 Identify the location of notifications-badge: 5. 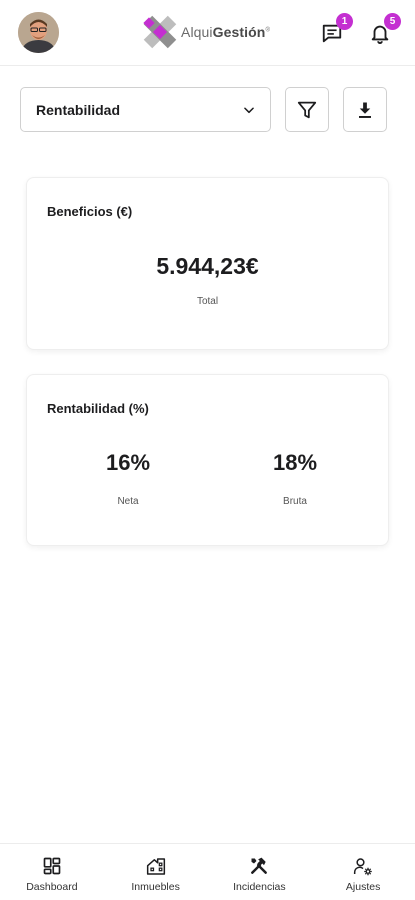
(392, 21).